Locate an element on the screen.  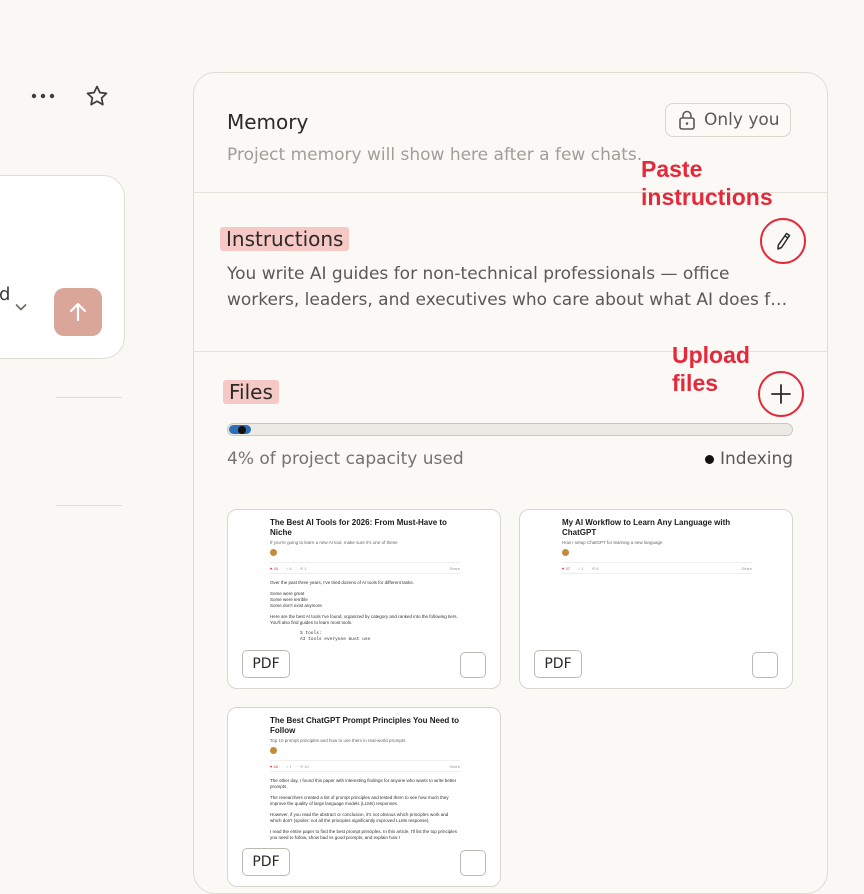
upload-files-callout: Upload files is located at coordinates (711, 369).